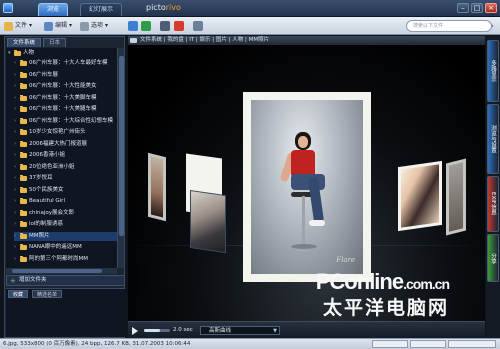 This screenshot has width=500, height=349. Describe the element at coordinates (65, 259) in the screenshot. I see `tree-item: › 阿的第三个阿都时尚MM` at that location.